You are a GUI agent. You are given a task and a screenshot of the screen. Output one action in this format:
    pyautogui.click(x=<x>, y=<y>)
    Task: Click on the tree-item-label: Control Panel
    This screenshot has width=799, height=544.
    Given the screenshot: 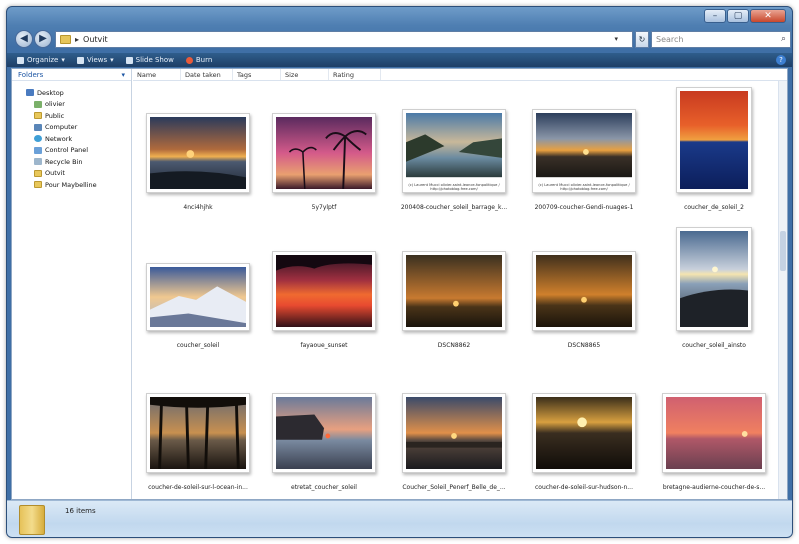 What is the action you would take?
    pyautogui.click(x=67, y=150)
    